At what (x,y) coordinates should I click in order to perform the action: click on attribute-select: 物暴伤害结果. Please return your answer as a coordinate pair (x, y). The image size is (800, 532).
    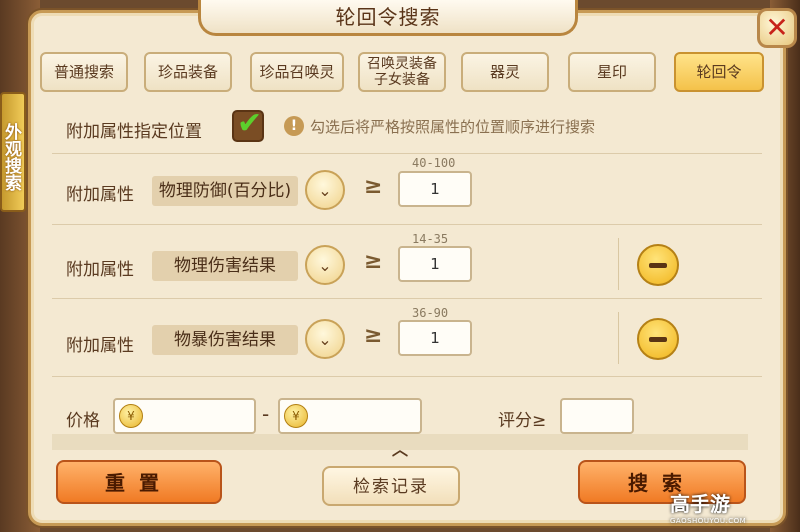
    Looking at the image, I should click on (225, 340).